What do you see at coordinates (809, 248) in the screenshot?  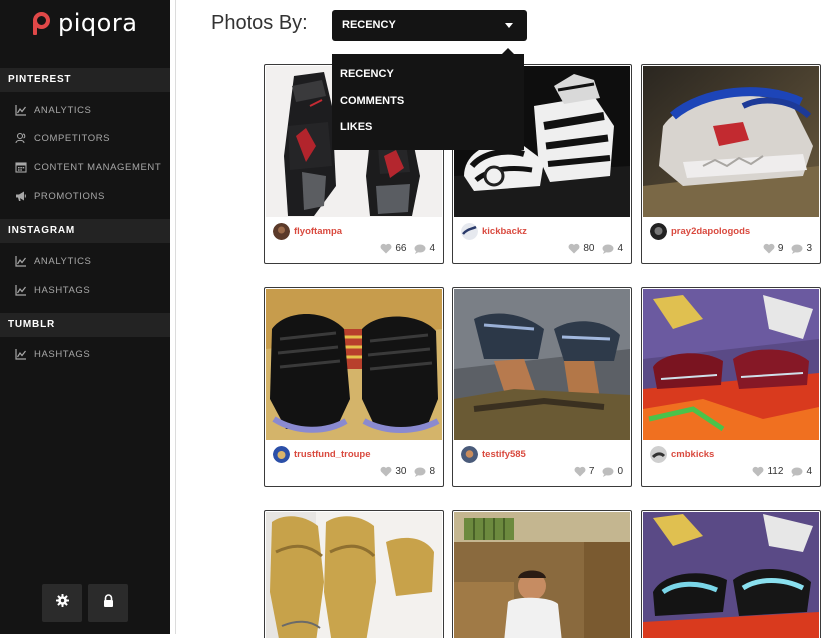 I see `comment-count: 3` at bounding box center [809, 248].